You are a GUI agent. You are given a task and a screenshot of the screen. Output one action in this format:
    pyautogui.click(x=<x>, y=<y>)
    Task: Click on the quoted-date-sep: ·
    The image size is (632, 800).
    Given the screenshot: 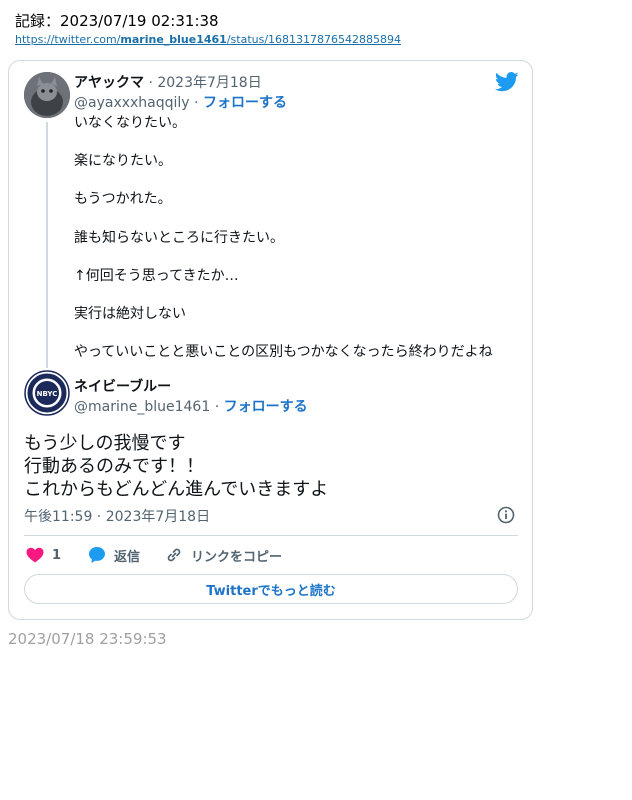 What is the action you would take?
    pyautogui.click(x=151, y=83)
    